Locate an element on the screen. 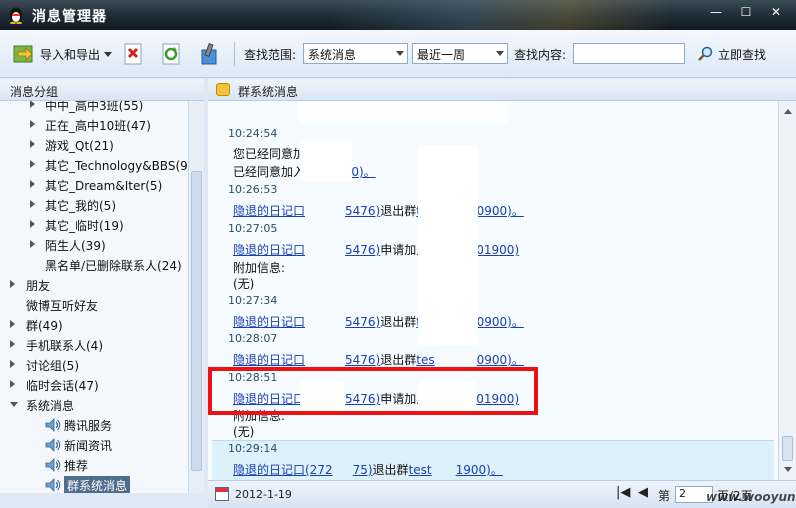  tree-item: 讨论组(5) is located at coordinates (94, 365).